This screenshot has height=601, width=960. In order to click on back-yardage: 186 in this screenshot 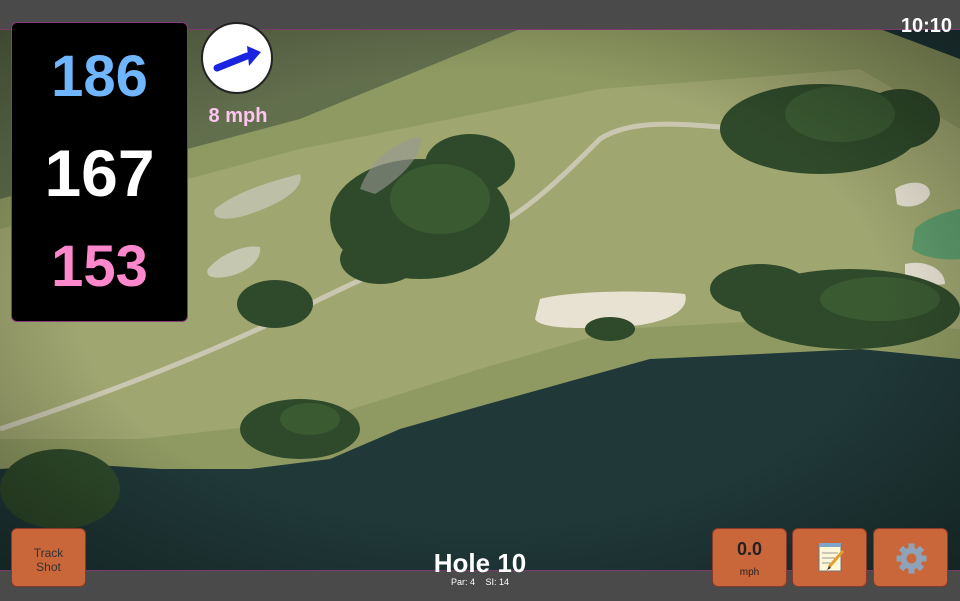, I will do `click(99, 76)`.